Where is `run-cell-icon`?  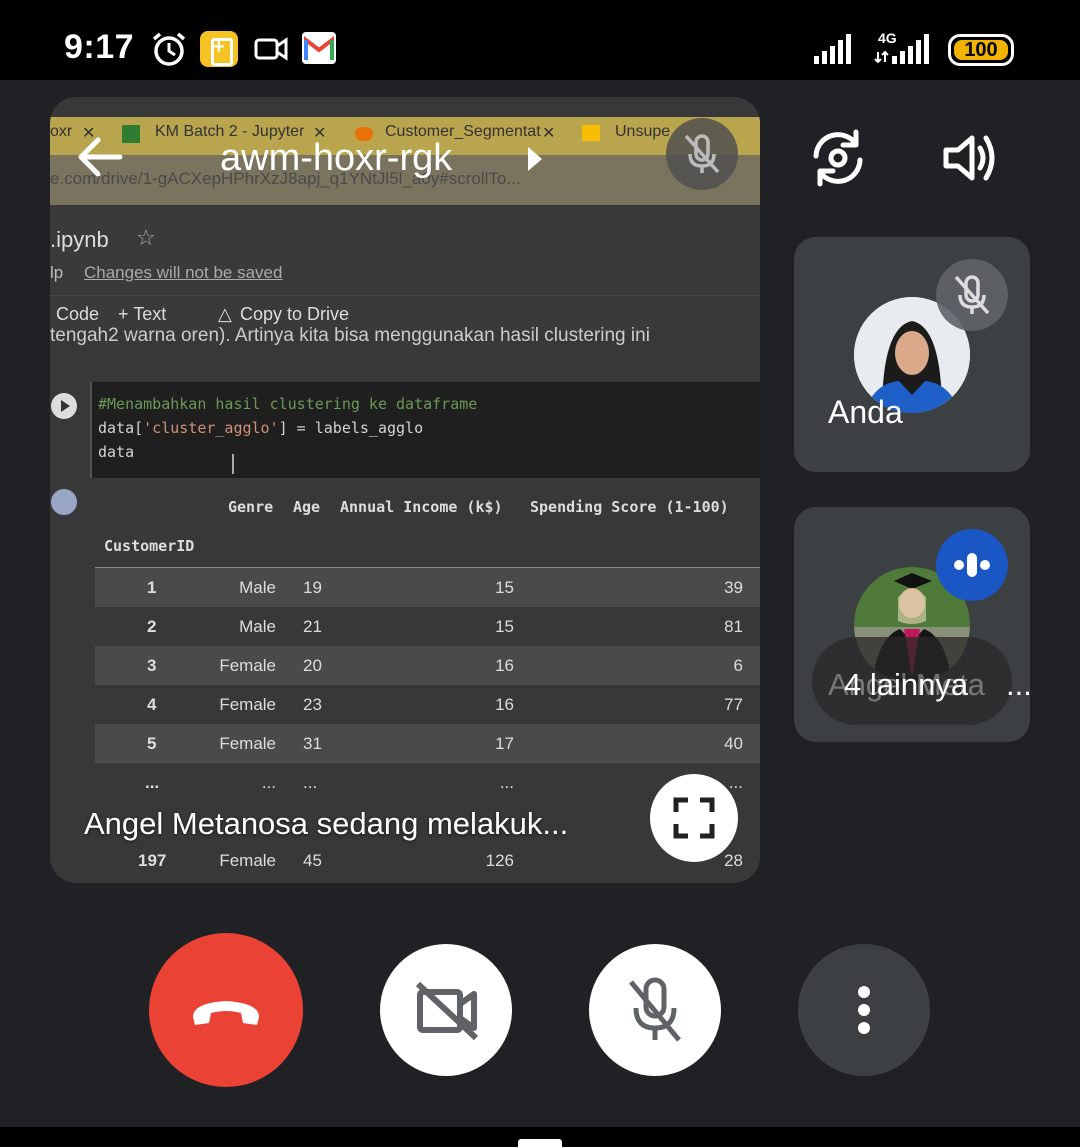 run-cell-icon is located at coordinates (64, 406).